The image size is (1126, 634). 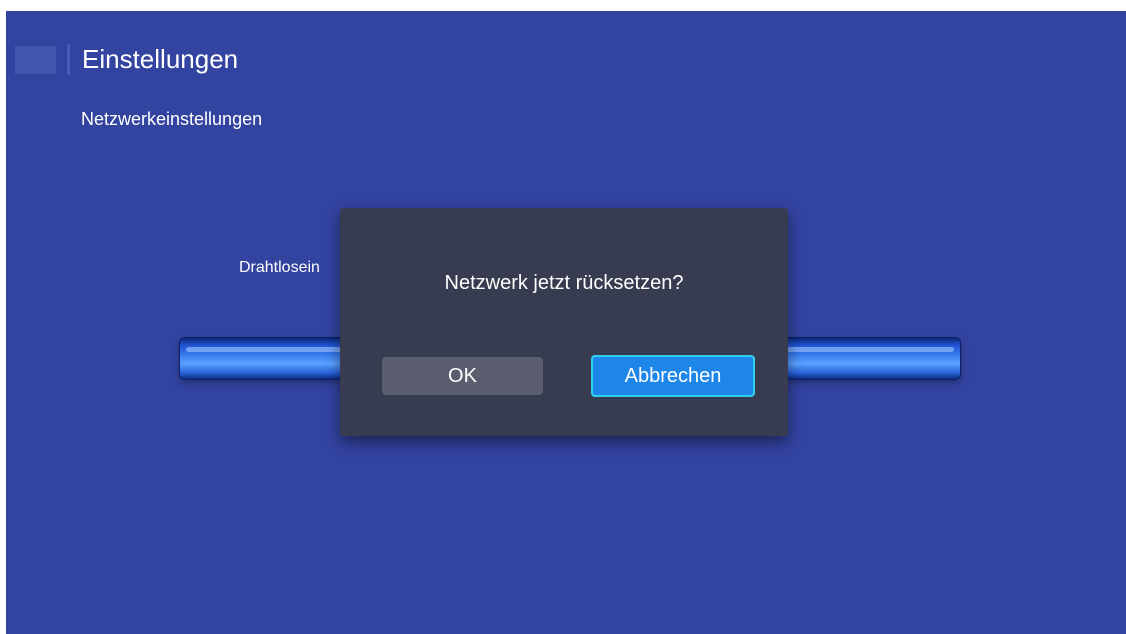 I want to click on cancel-button: Abbrechen, so click(x=673, y=376).